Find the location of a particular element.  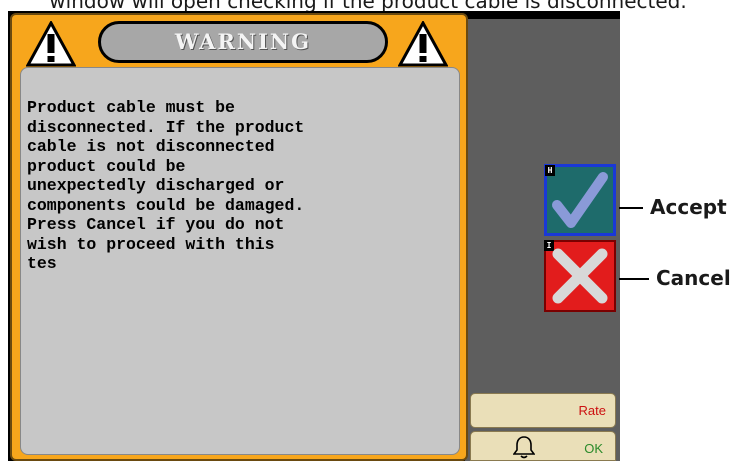

accept-button: H is located at coordinates (580, 200).